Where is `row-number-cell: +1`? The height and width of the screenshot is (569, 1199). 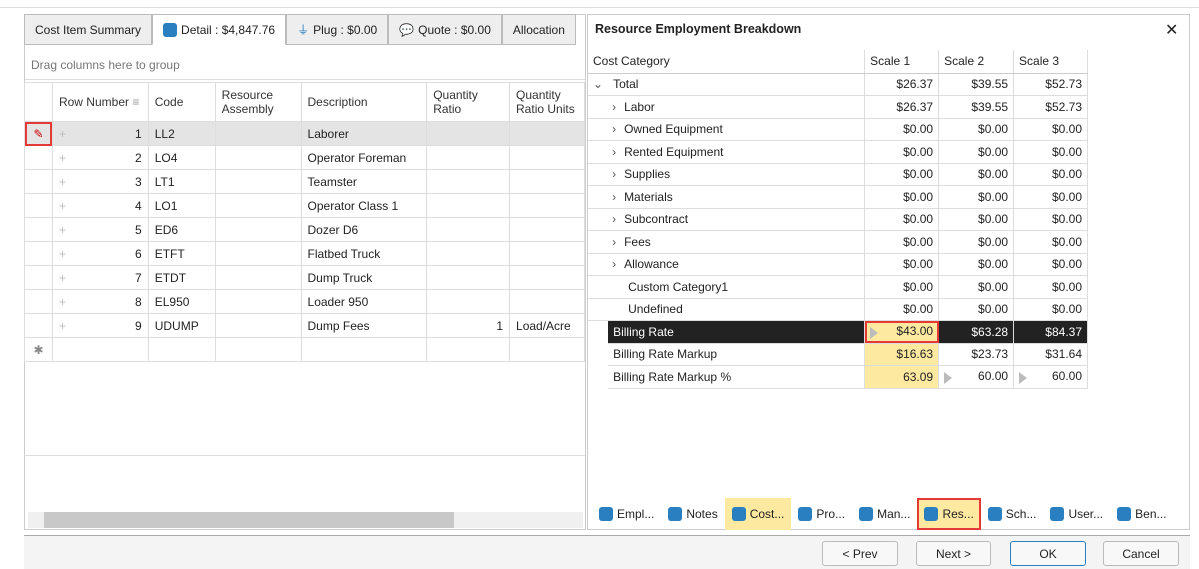 row-number-cell: +1 is located at coordinates (100, 133).